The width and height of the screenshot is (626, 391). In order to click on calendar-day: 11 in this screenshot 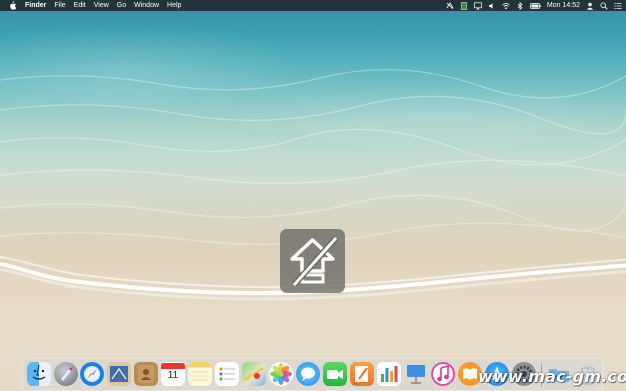, I will do `click(173, 375)`.